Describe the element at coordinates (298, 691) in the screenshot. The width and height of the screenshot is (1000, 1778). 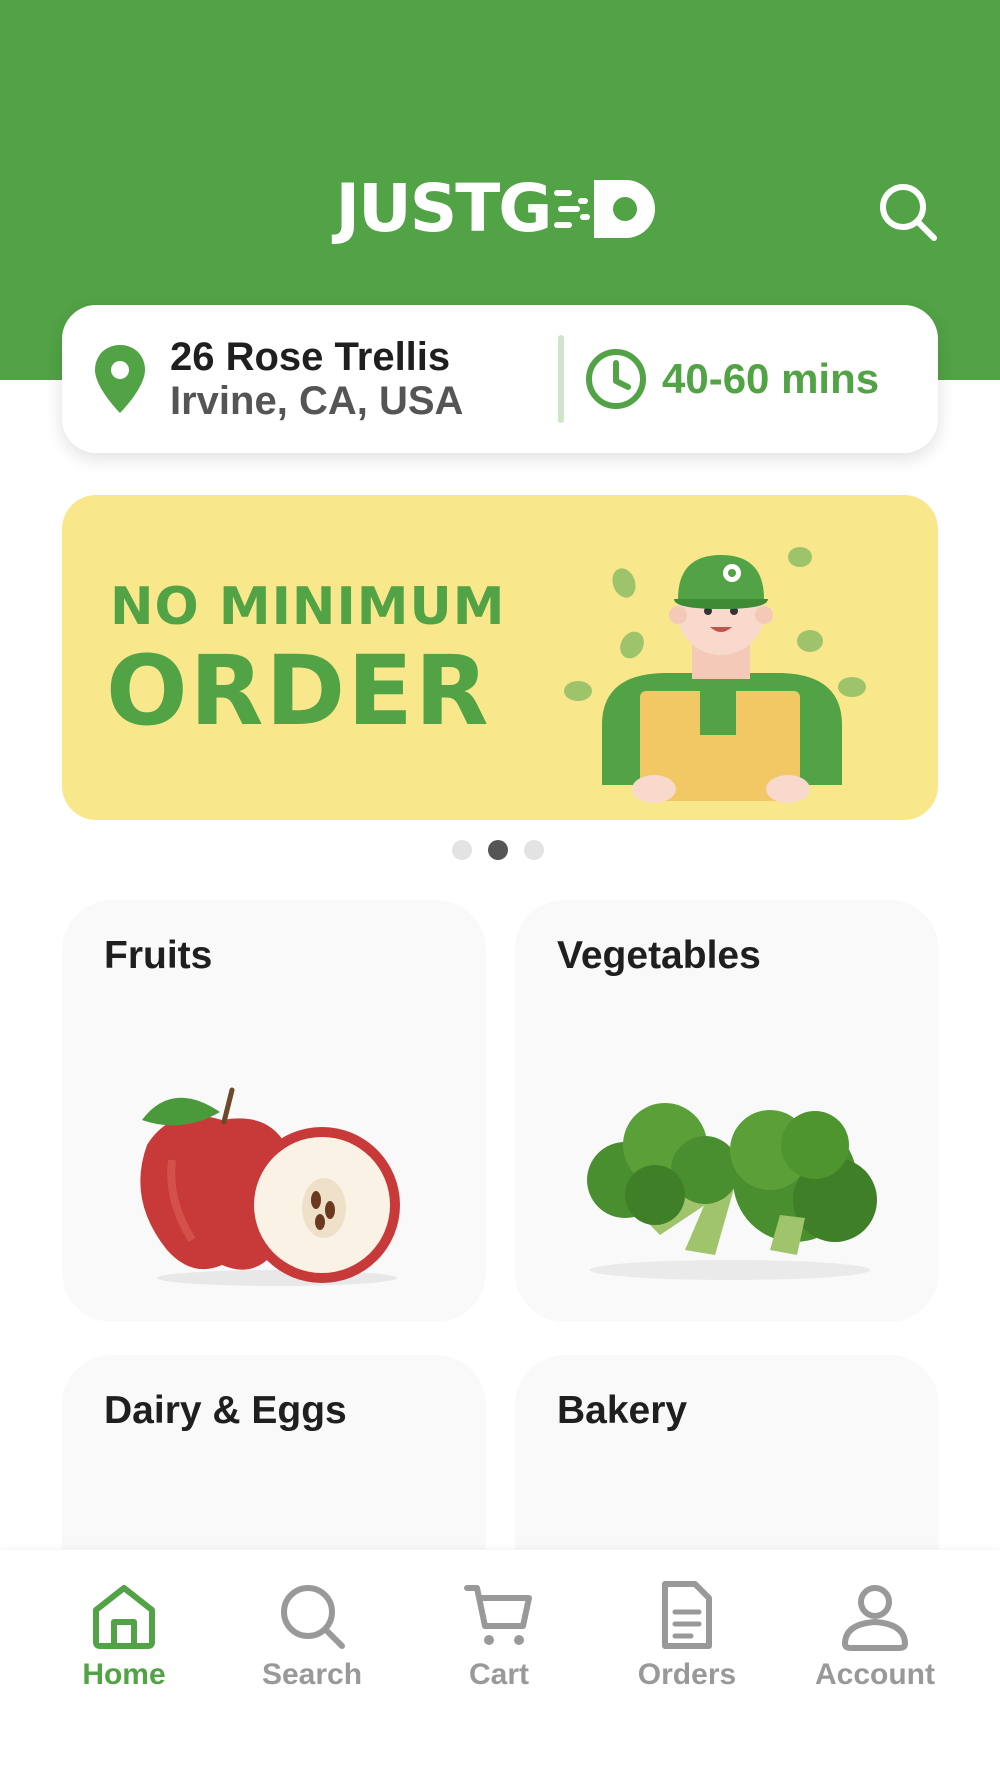
I see `promo-line2: ORDER` at that location.